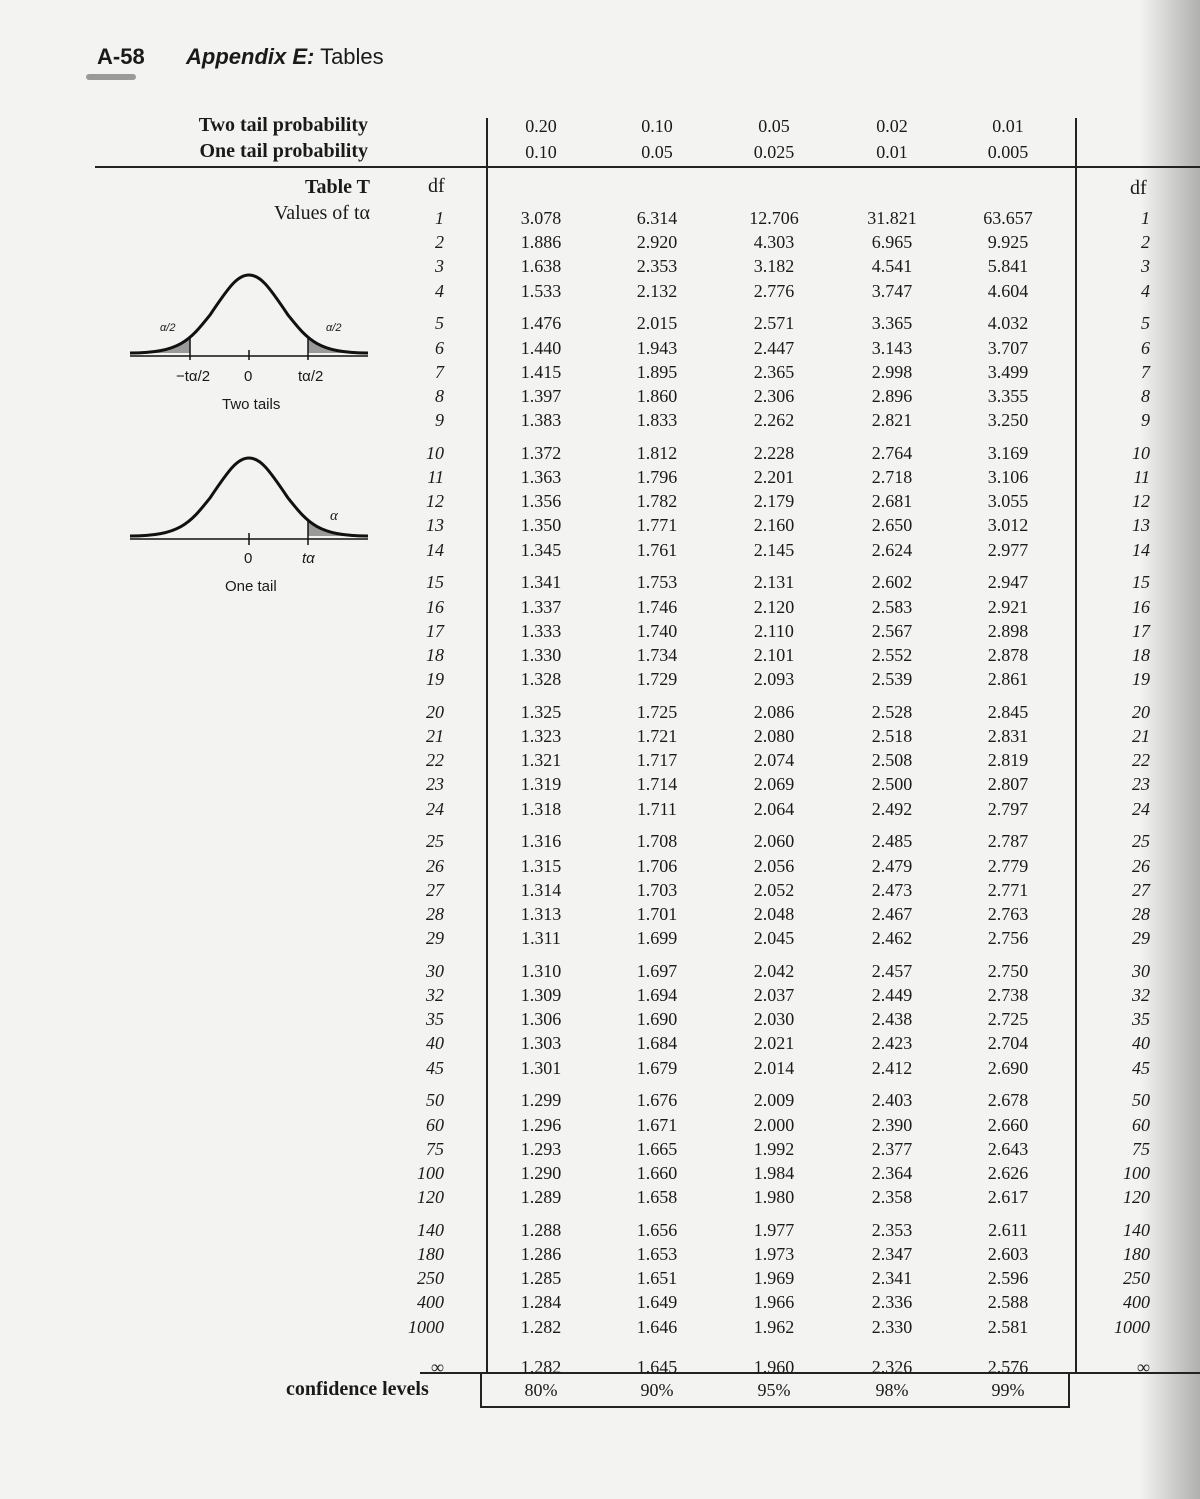 Image resolution: width=1200 pixels, height=1499 pixels. I want to click on t-value: 2.364, so click(892, 1172).